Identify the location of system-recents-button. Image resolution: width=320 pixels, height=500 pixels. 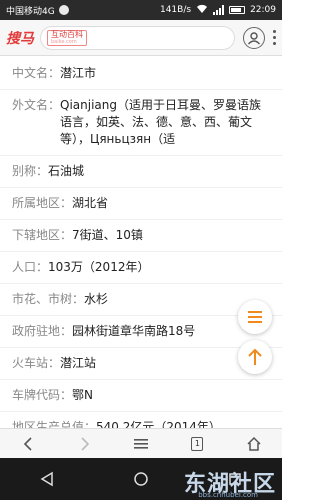
(235, 479).